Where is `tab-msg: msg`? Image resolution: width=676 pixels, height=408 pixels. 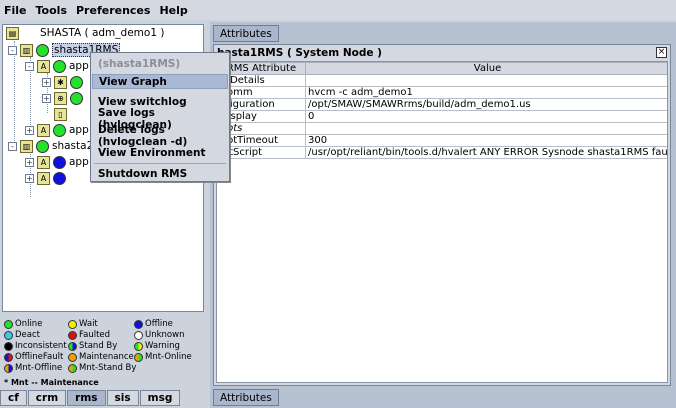 tab-msg: msg is located at coordinates (160, 398).